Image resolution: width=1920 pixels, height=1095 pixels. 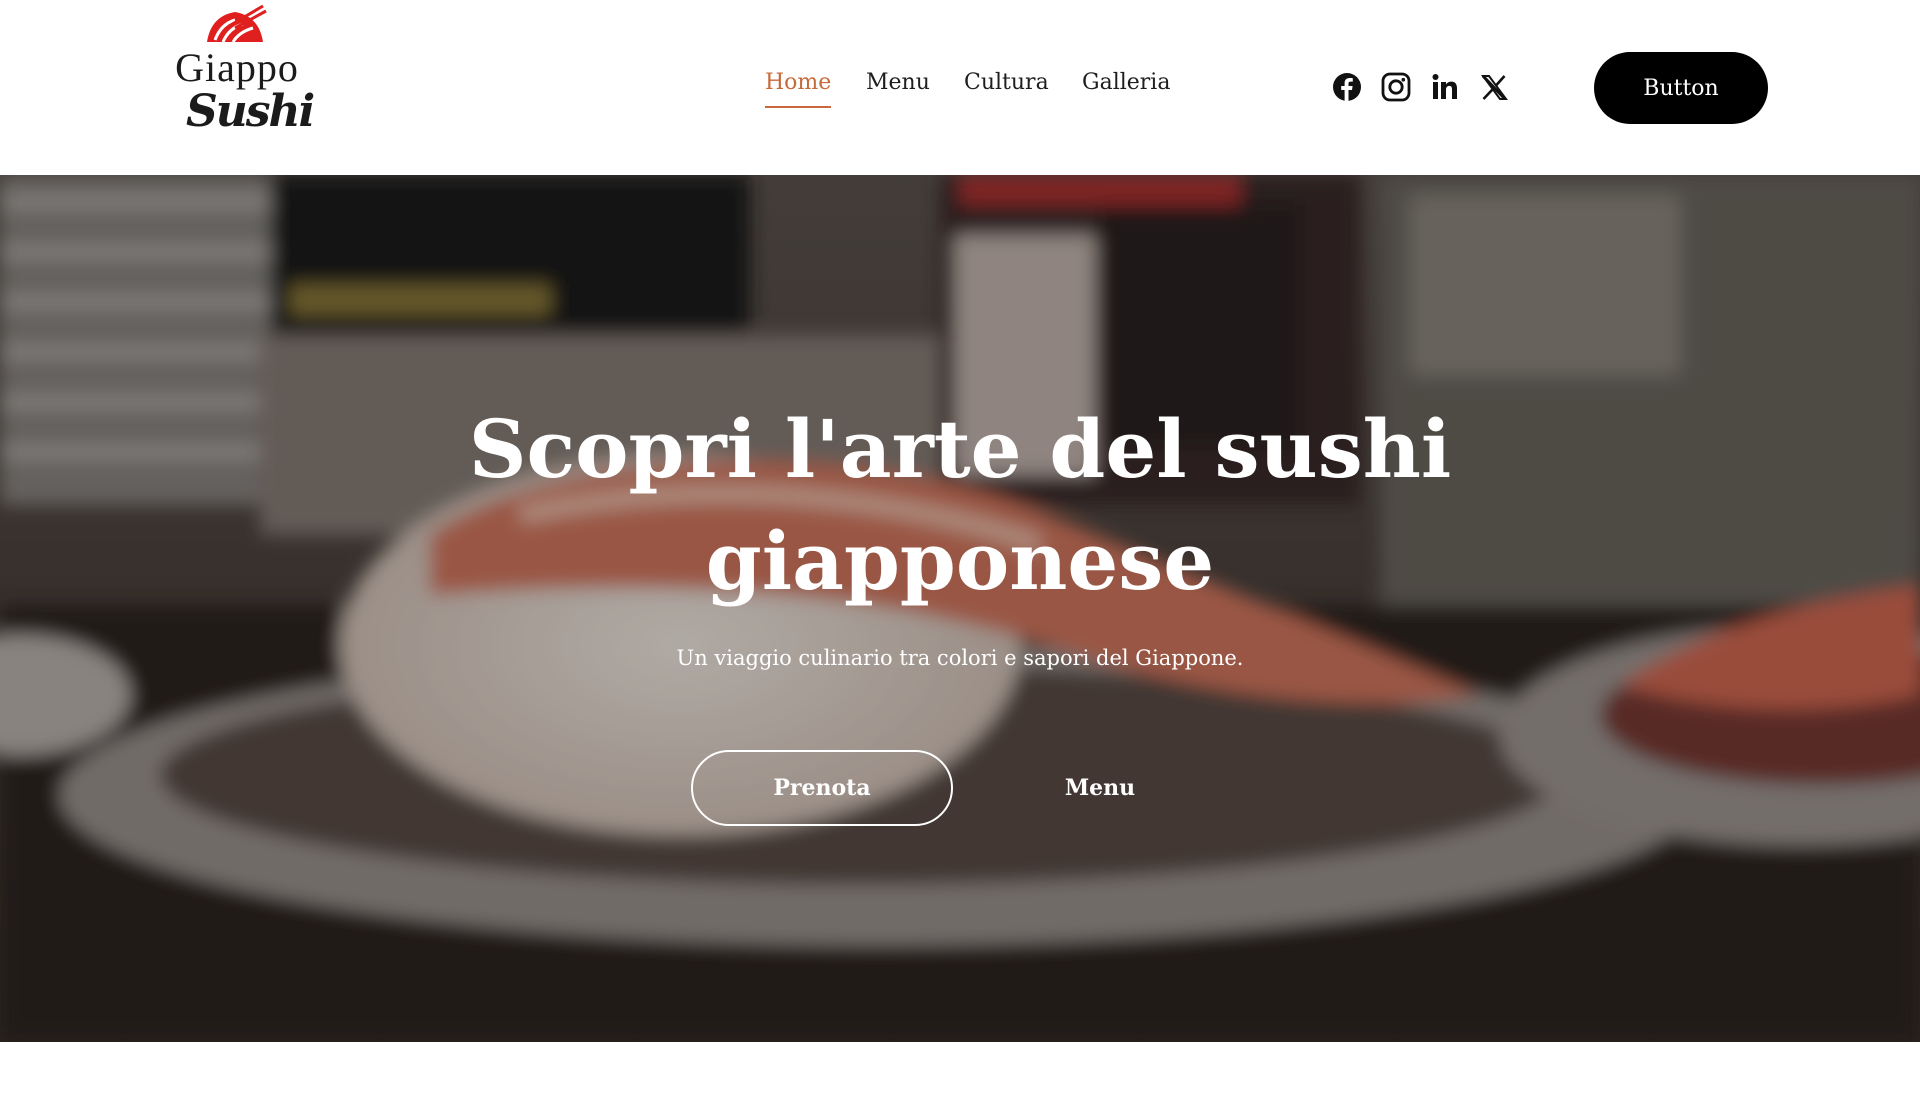 What do you see at coordinates (898, 82) in the screenshot?
I see `nav-item-menu: Menu` at bounding box center [898, 82].